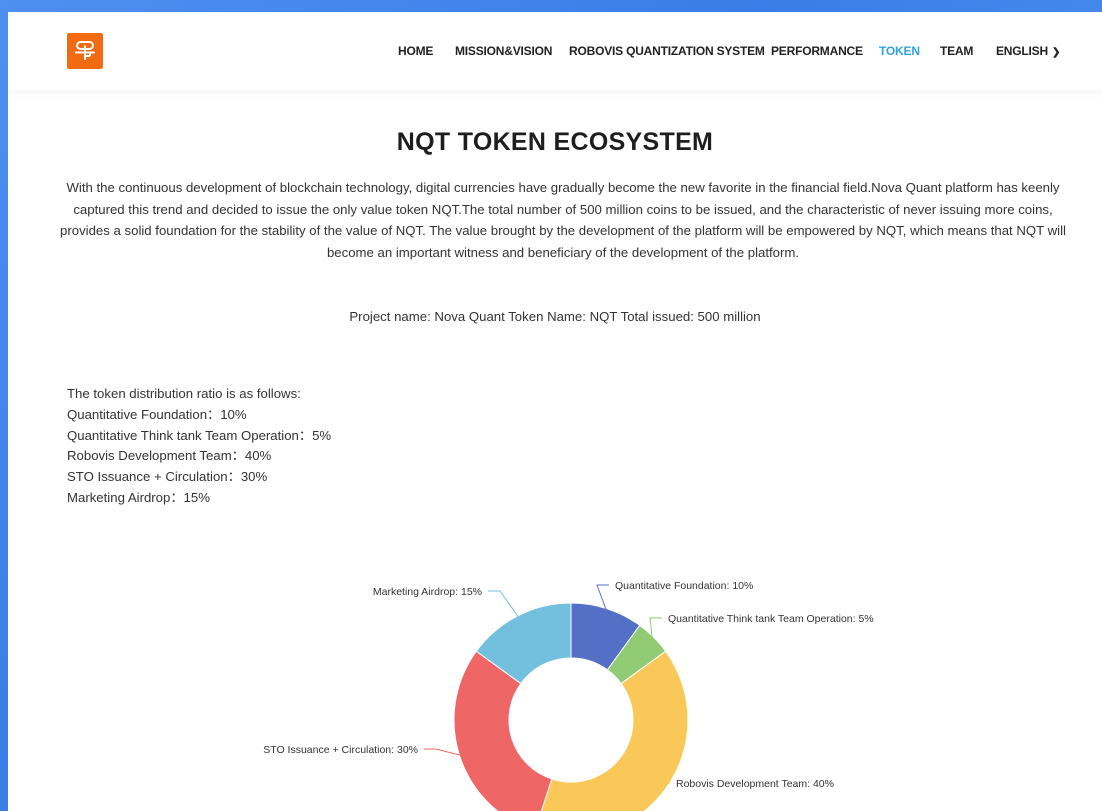  Describe the element at coordinates (899, 51) in the screenshot. I see `nav-token: TOKEN` at that location.